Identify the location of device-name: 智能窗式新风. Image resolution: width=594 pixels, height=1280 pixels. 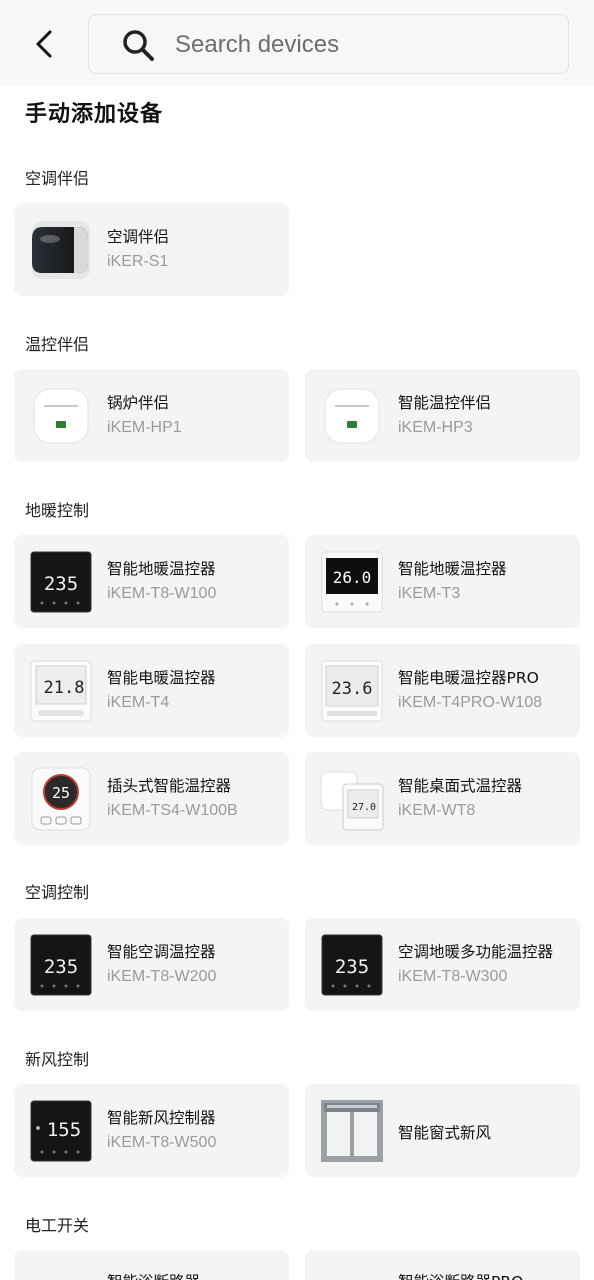
(445, 1133).